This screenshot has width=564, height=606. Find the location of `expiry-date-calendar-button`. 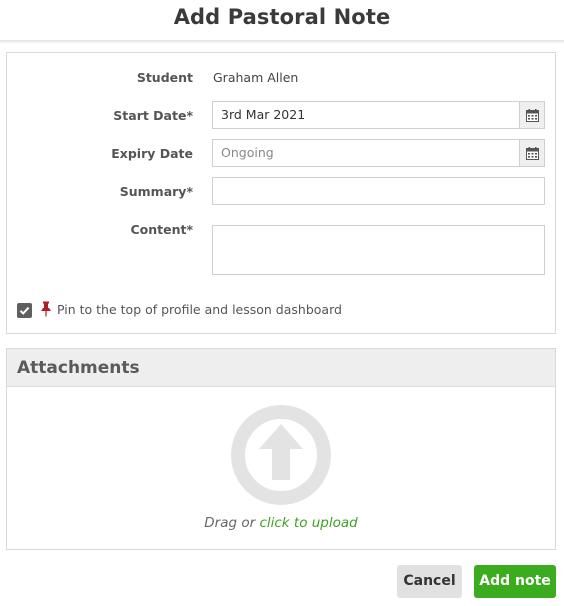

expiry-date-calendar-button is located at coordinates (532, 153).